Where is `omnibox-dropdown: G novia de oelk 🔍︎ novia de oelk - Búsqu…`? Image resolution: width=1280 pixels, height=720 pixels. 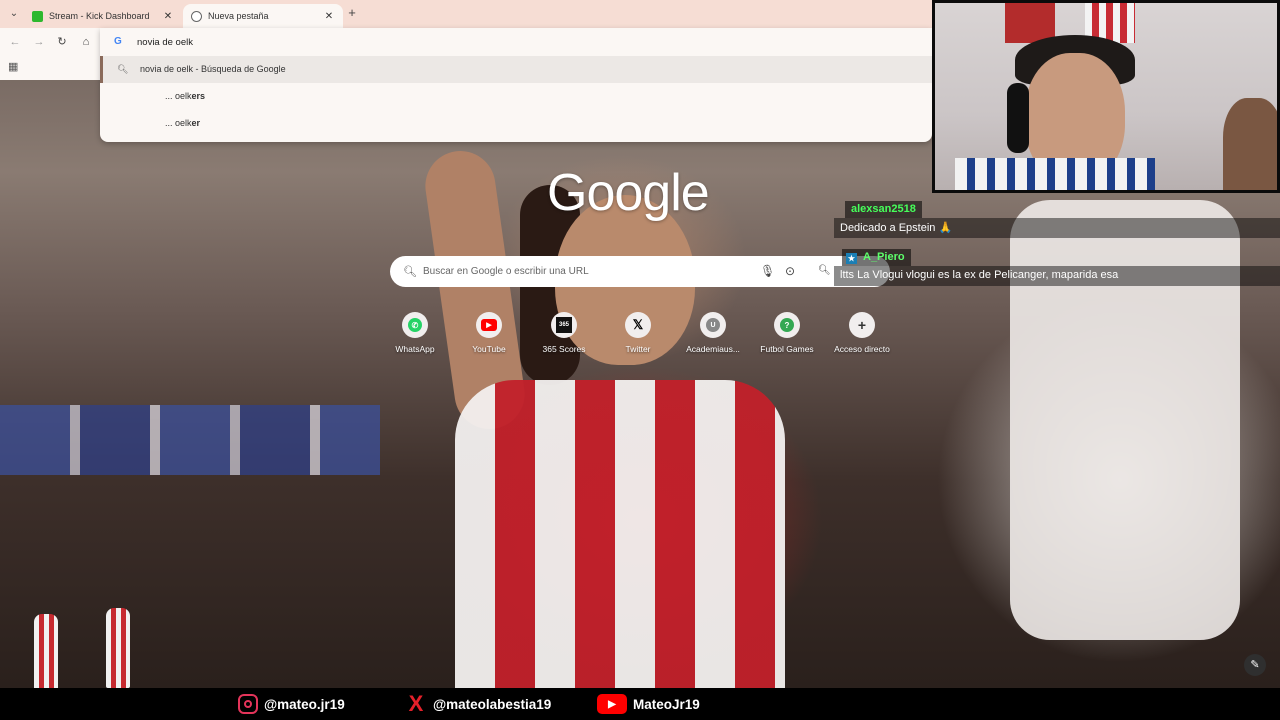
omnibox-dropdown: G novia de oelk 🔍︎ novia de oelk - Búsqu… is located at coordinates (516, 85).